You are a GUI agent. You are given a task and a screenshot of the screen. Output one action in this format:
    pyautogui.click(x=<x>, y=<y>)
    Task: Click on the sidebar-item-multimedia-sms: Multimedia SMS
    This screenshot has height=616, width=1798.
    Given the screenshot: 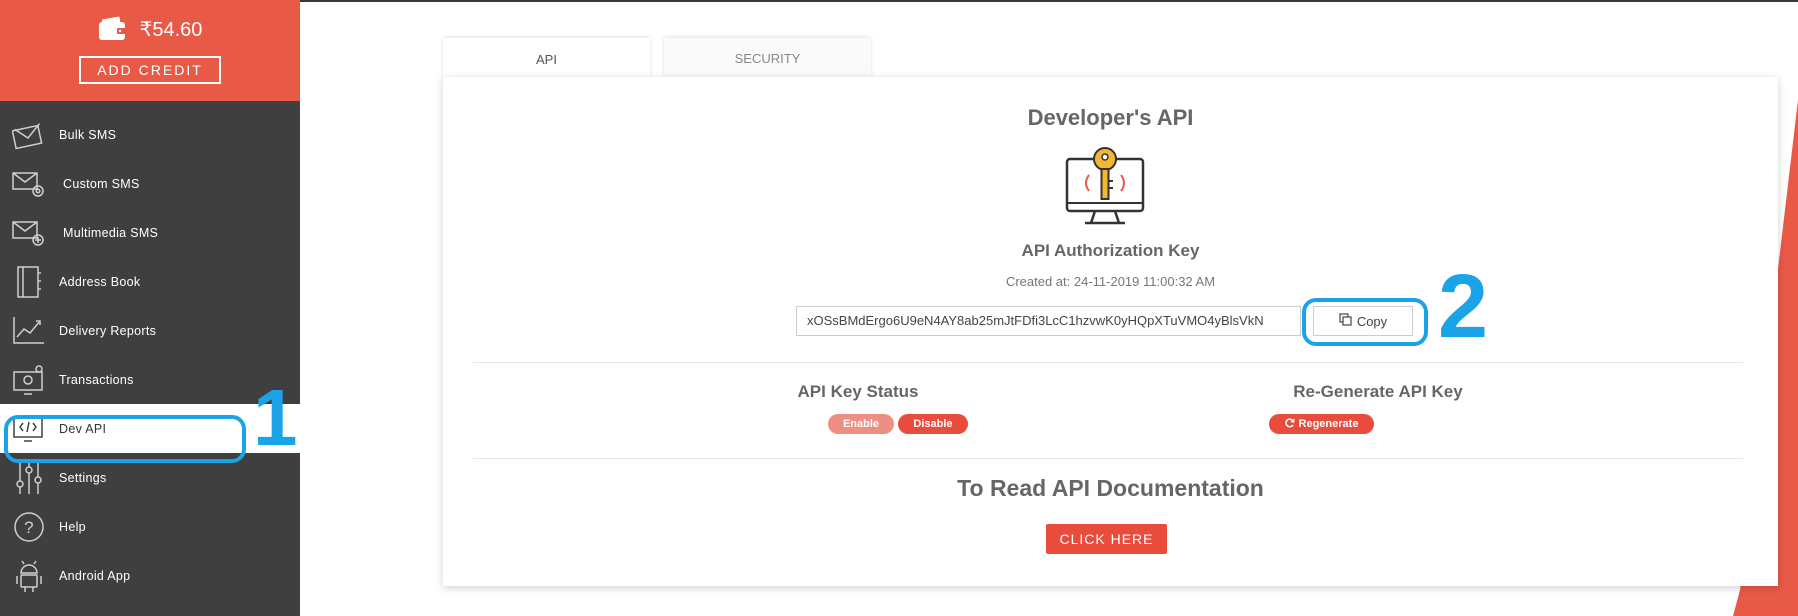 What is the action you would take?
    pyautogui.click(x=150, y=232)
    